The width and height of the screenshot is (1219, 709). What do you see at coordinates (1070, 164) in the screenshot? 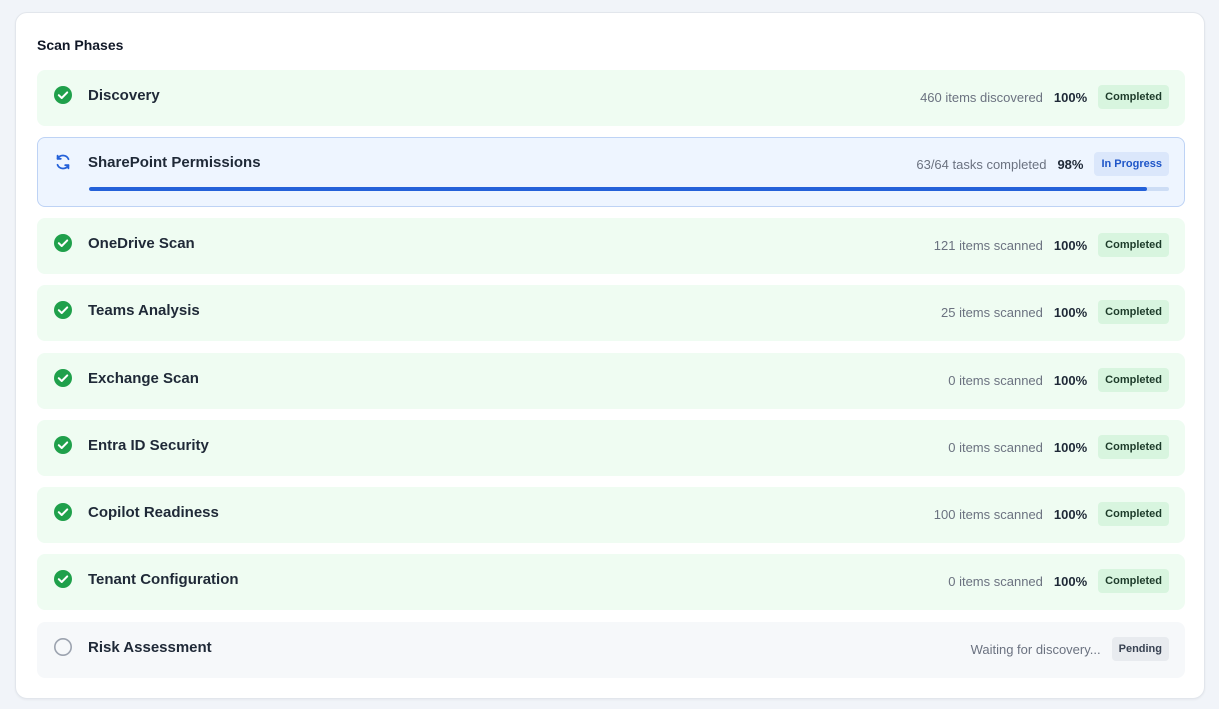
I see `phase-percent: 98%` at bounding box center [1070, 164].